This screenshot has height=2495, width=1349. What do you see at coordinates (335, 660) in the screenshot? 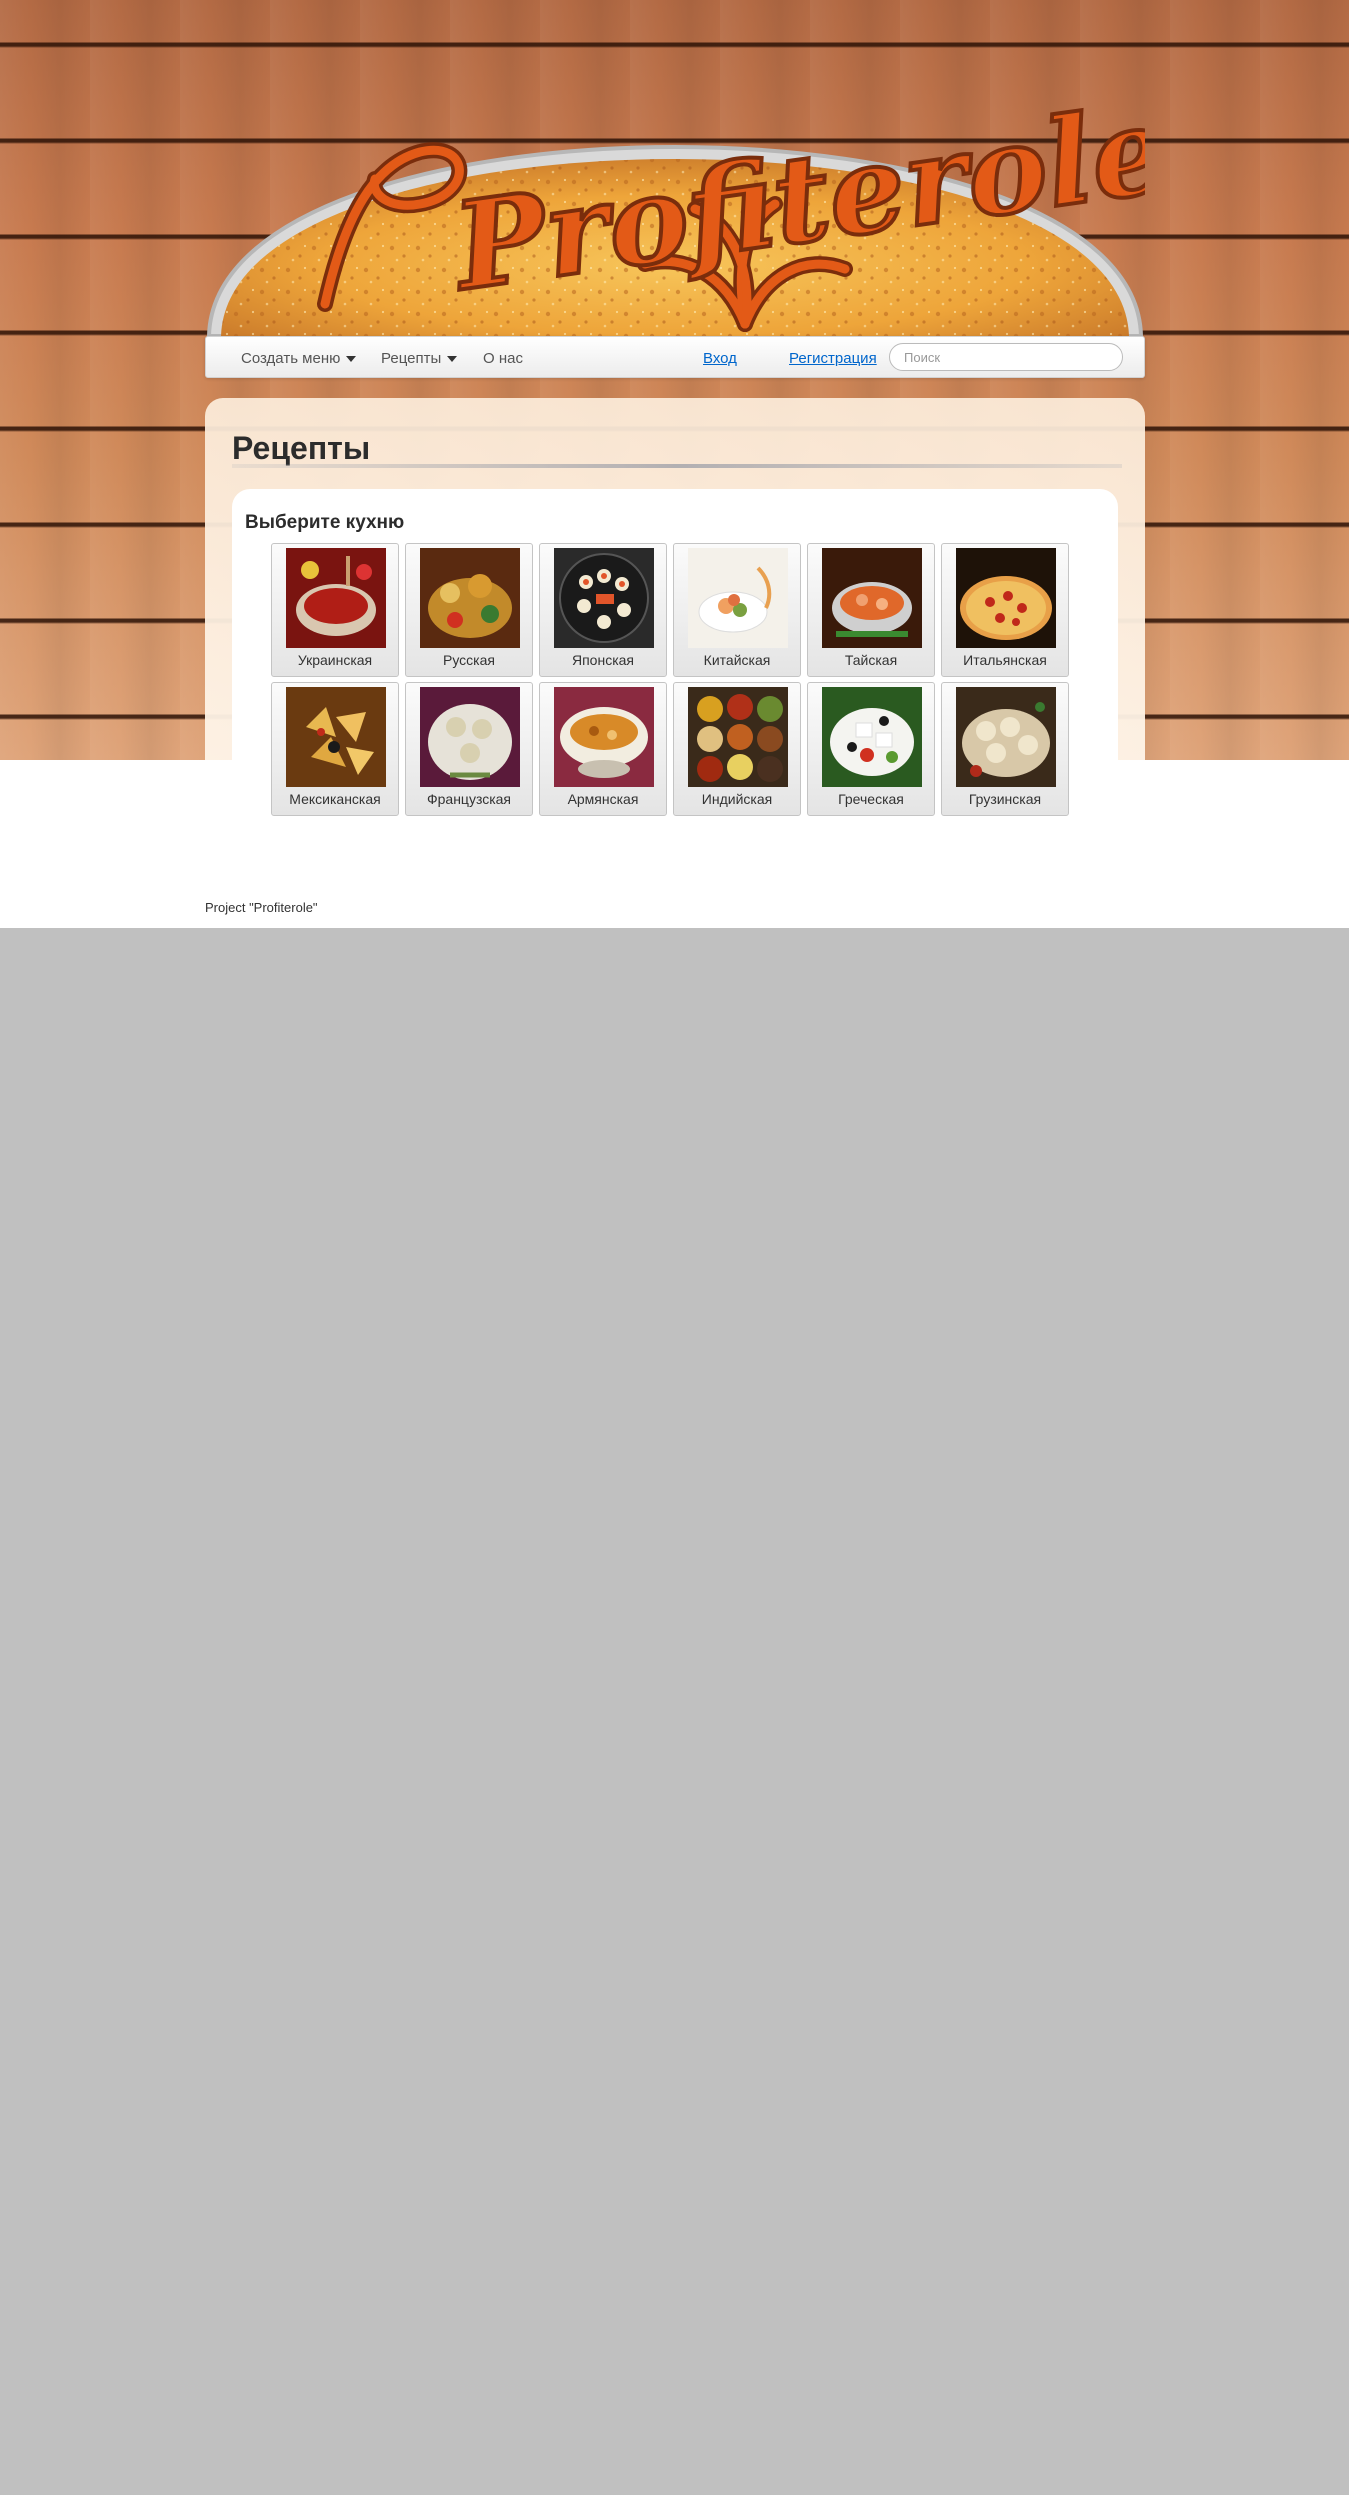
I see `cuisine-label: Украинская` at bounding box center [335, 660].